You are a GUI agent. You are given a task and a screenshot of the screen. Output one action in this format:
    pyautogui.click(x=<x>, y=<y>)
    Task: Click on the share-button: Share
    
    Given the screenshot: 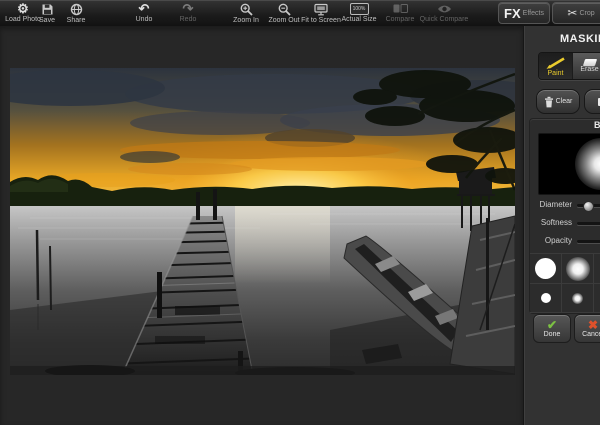 What is the action you would take?
    pyautogui.click(x=76, y=13)
    